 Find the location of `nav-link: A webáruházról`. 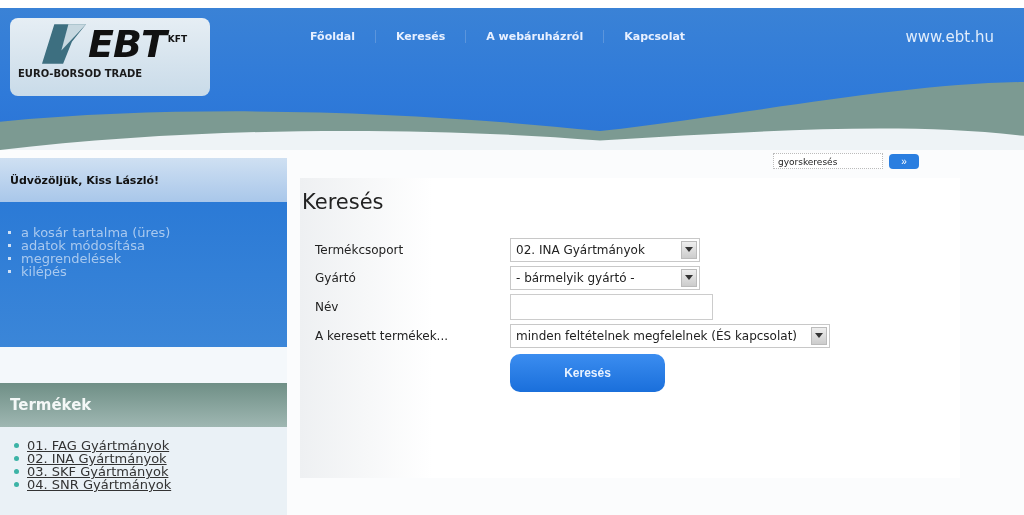

nav-link: A webáruházról is located at coordinates (535, 36).